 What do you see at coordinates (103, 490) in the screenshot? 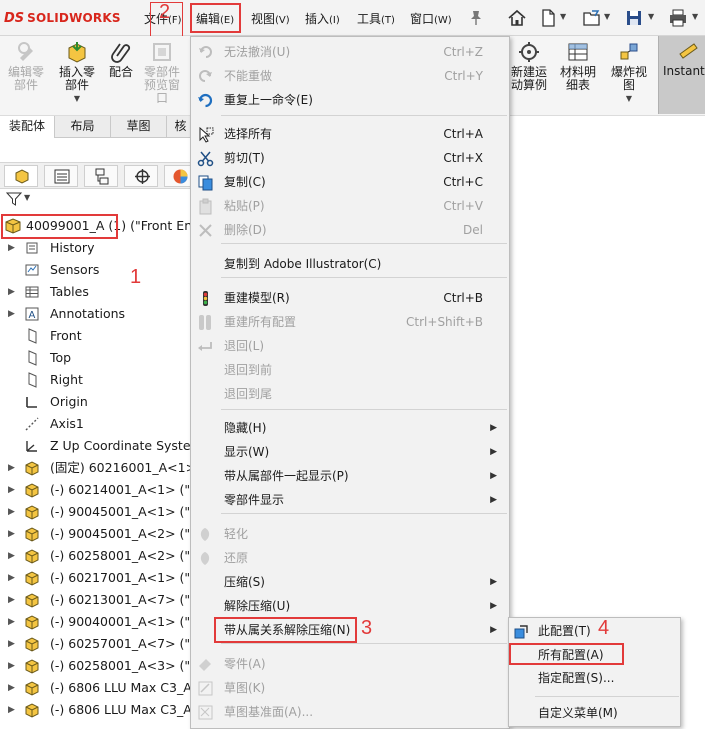
I see `tree-row: ▶ (-) 60214001_A<1> ("Up` at bounding box center [103, 490].